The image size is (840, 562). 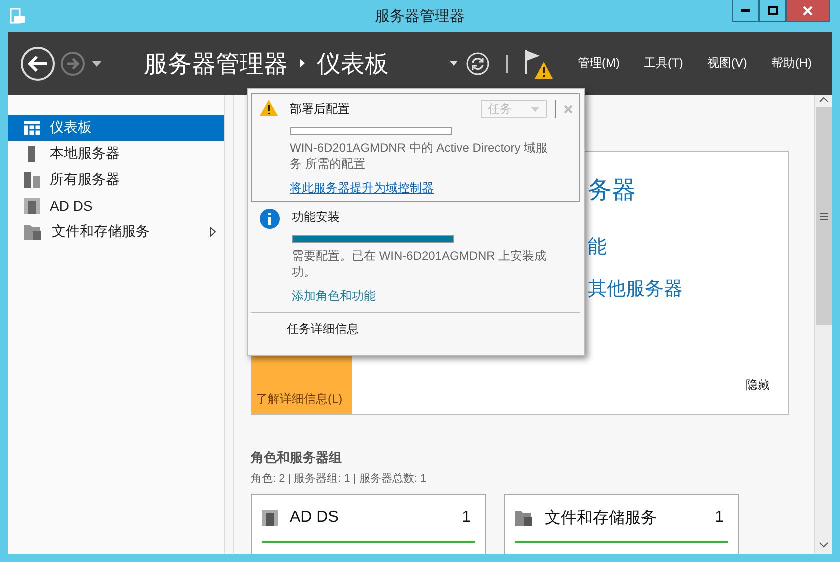 What do you see at coordinates (302, 63) in the screenshot?
I see `chevron-icon` at bounding box center [302, 63].